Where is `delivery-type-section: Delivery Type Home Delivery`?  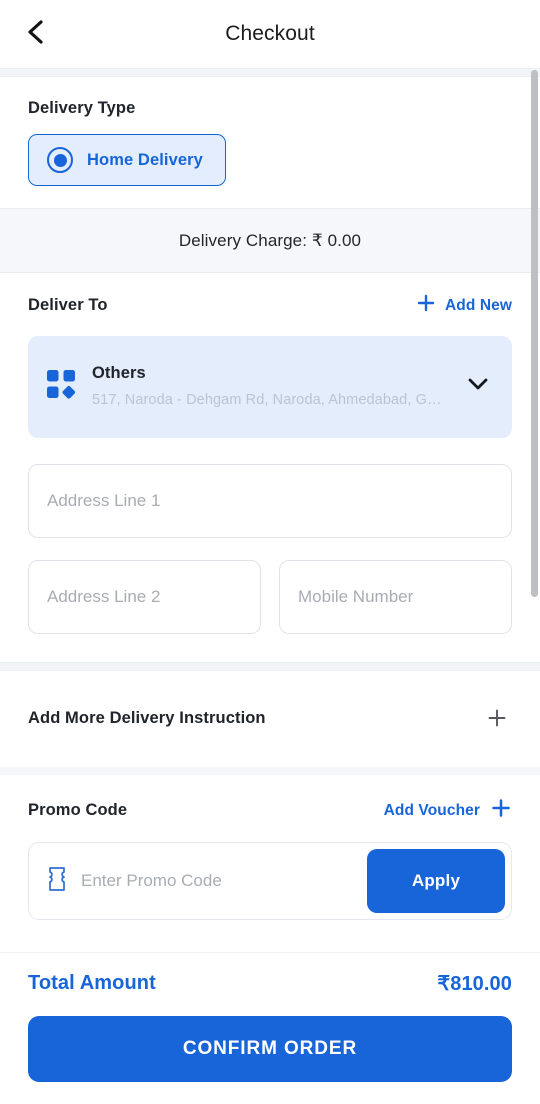 delivery-type-section: Delivery Type Home Delivery is located at coordinates (270, 142).